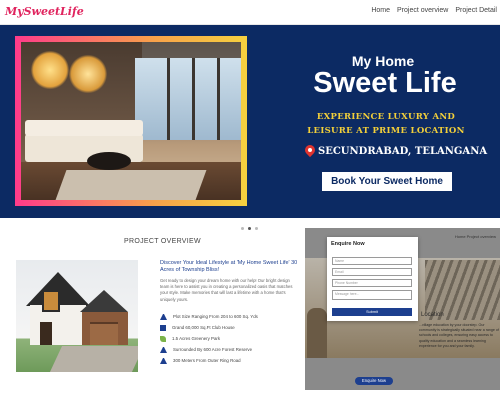 The height and width of the screenshot is (400, 500). What do you see at coordinates (372, 283) in the screenshot?
I see `phone-field: Phone Number` at bounding box center [372, 283].